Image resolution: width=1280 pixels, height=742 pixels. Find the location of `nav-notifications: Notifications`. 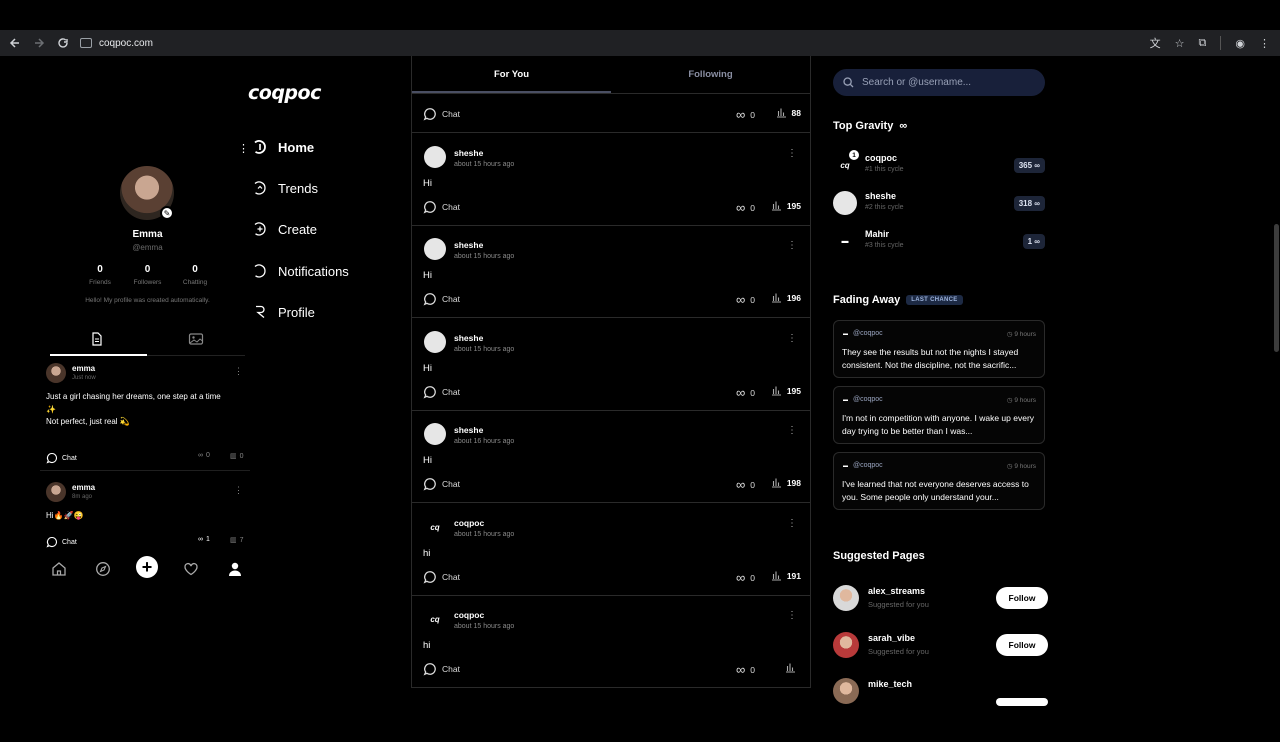

nav-notifications: Notifications is located at coordinates (300, 271).